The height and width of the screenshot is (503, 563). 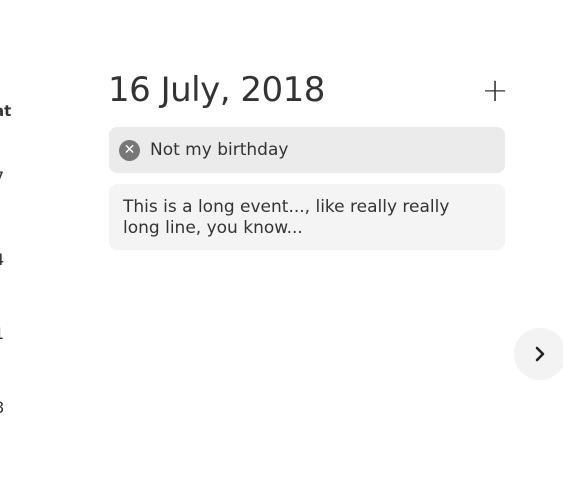 What do you see at coordinates (129, 150) in the screenshot?
I see `close-icon: ✕` at bounding box center [129, 150].